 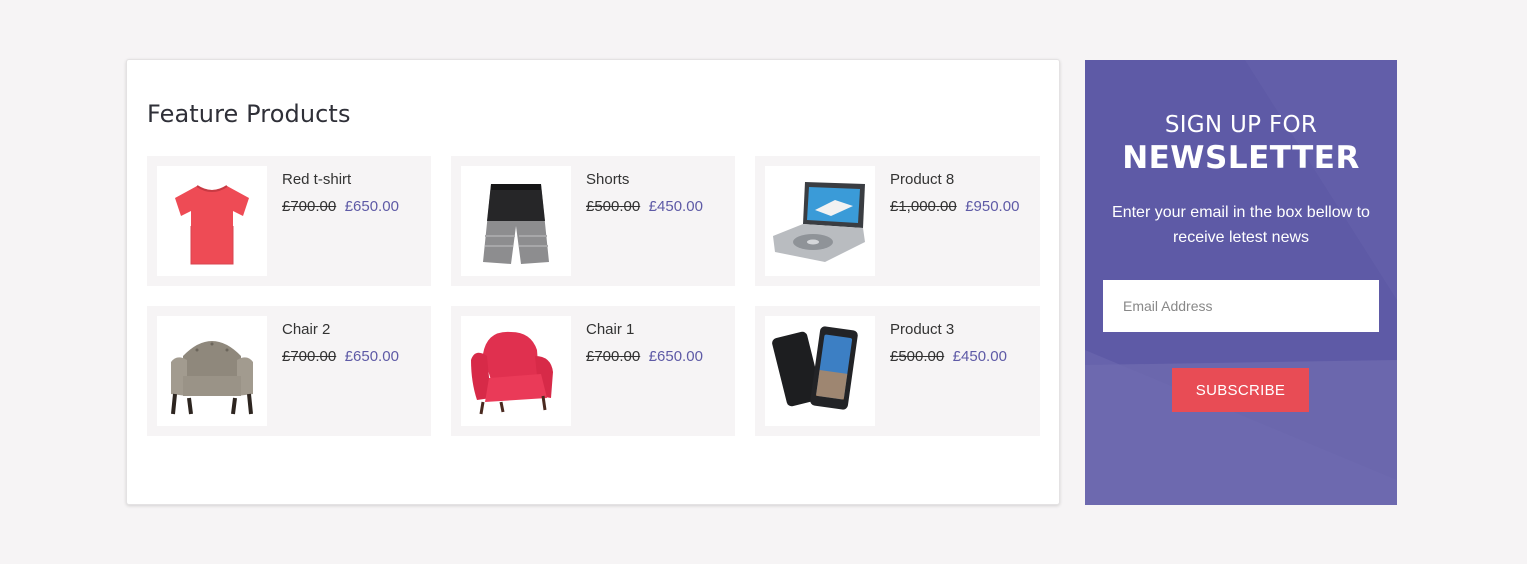 What do you see at coordinates (212, 221) in the screenshot?
I see `red-tshirt-image` at bounding box center [212, 221].